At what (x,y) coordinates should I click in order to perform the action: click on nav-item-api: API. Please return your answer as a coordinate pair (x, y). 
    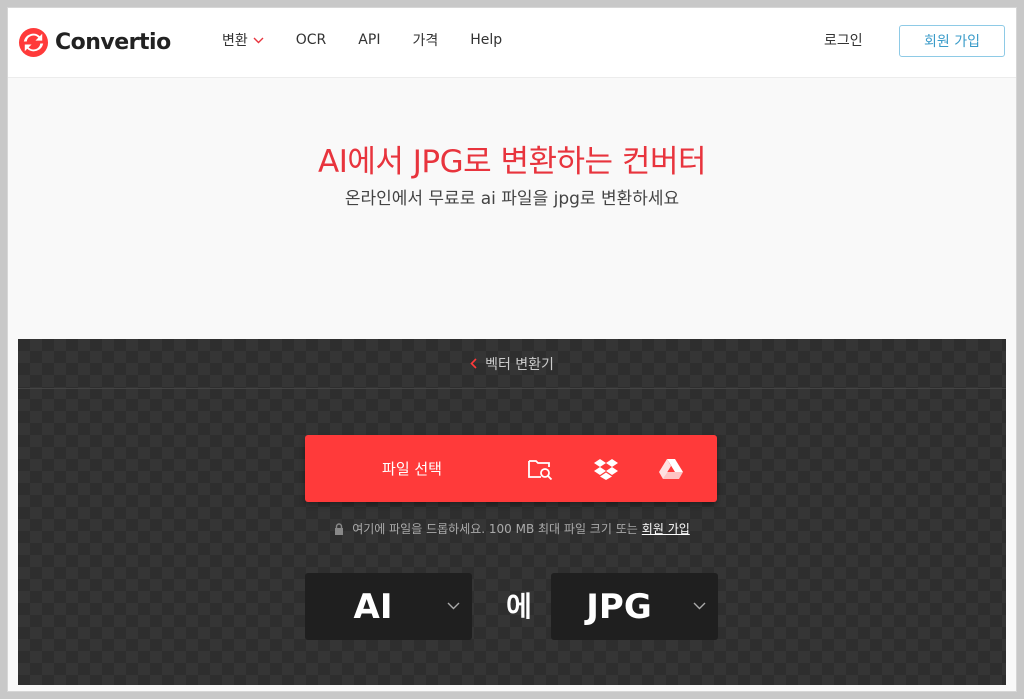
    Looking at the image, I should click on (369, 40).